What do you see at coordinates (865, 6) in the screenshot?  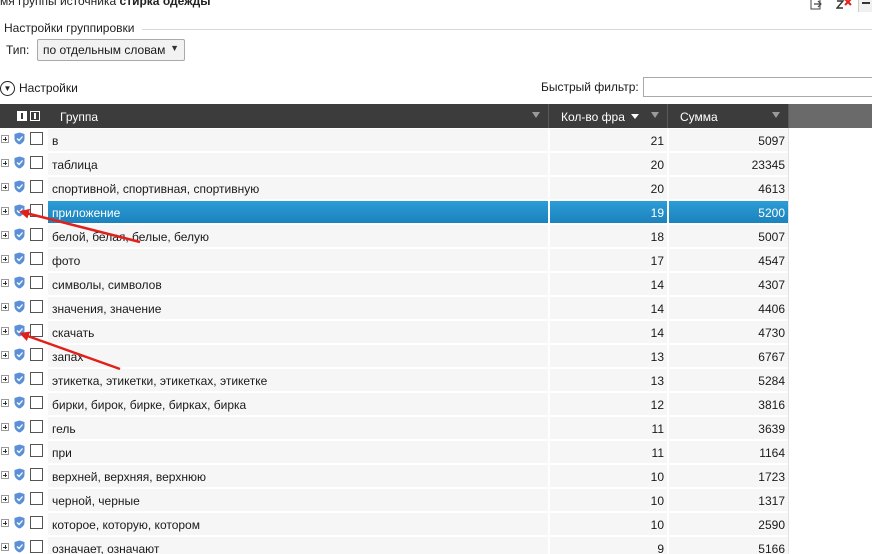 I see `minimize-button` at bounding box center [865, 6].